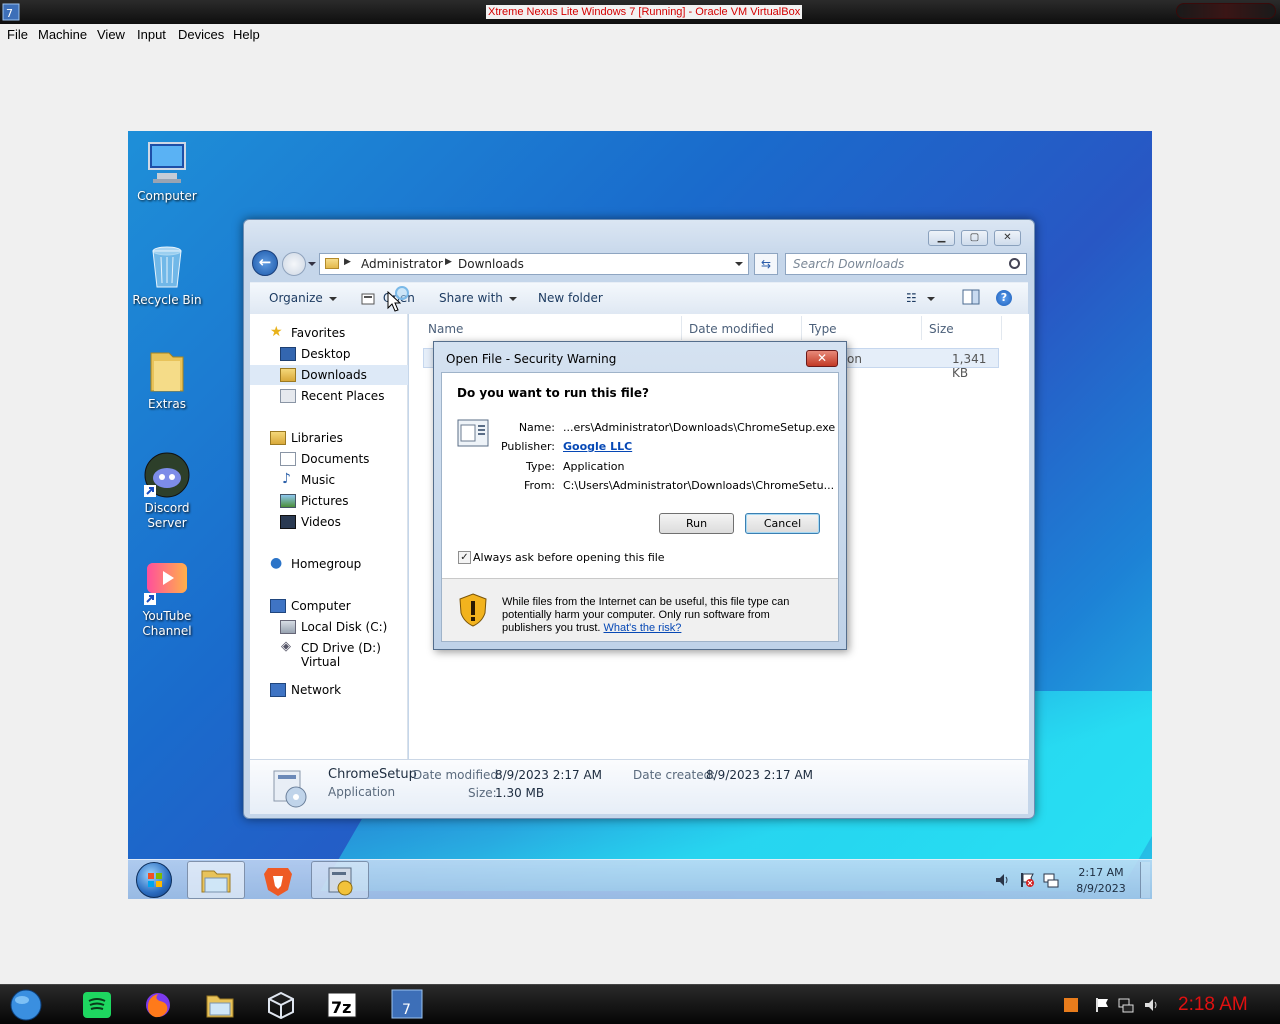 This screenshot has height=1024, width=1280. What do you see at coordinates (920, 298) in the screenshot?
I see `view-options-icon: ☷` at bounding box center [920, 298].